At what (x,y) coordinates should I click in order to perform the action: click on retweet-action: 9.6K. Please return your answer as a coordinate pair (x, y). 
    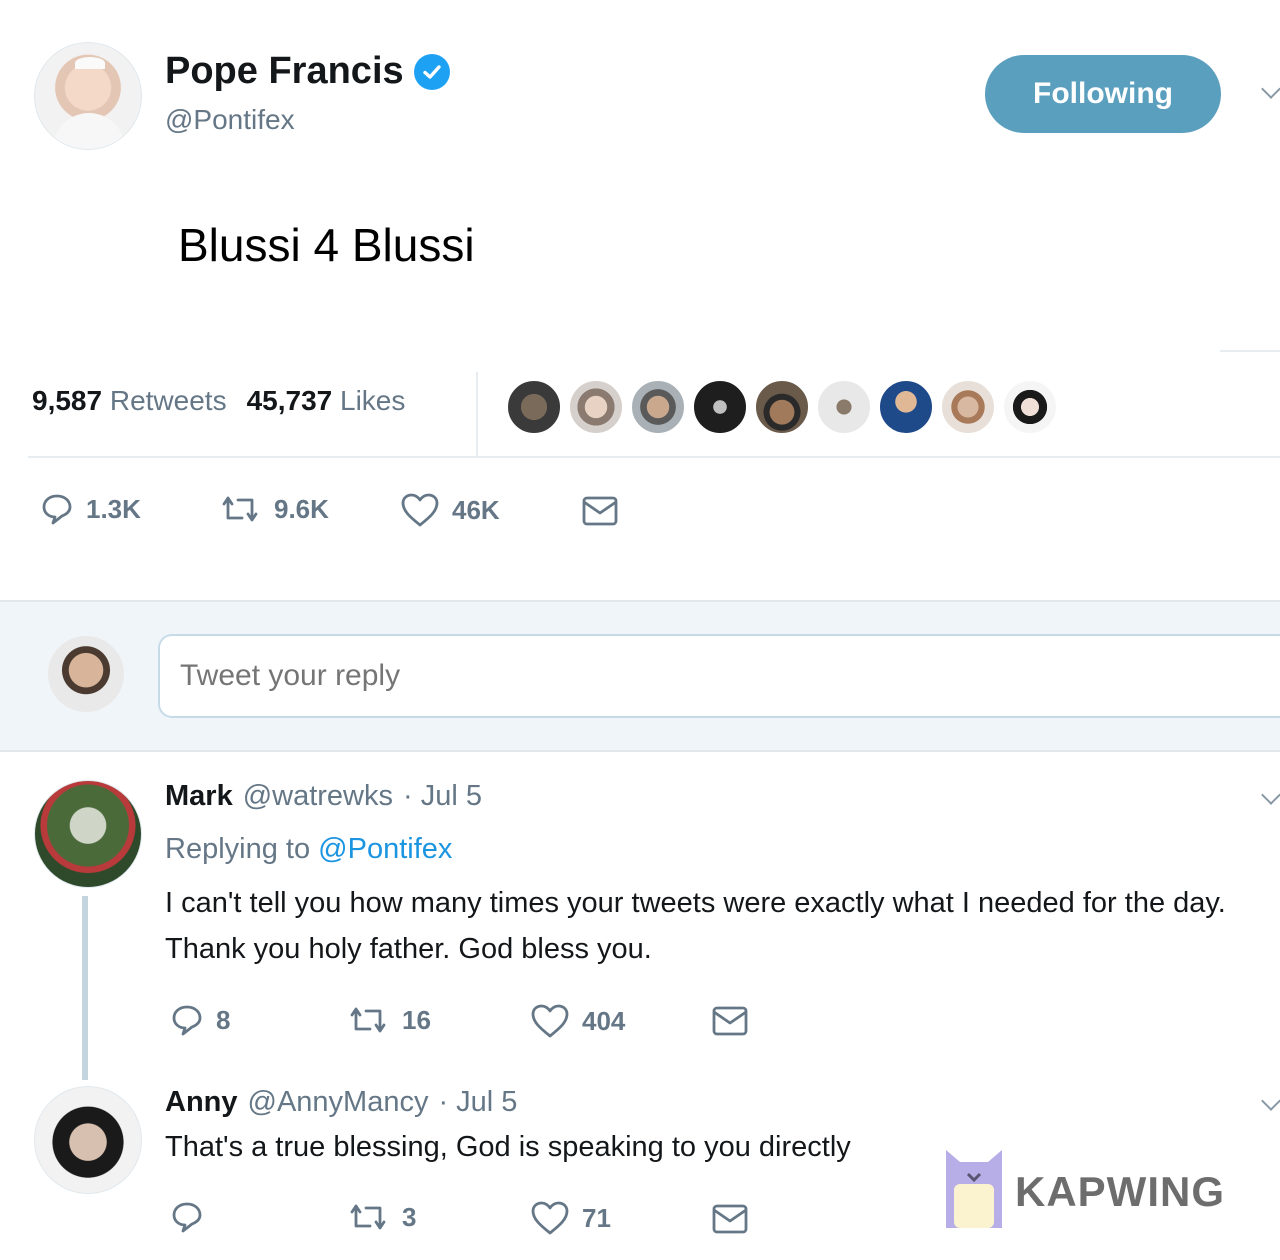
    Looking at the image, I should click on (273, 509).